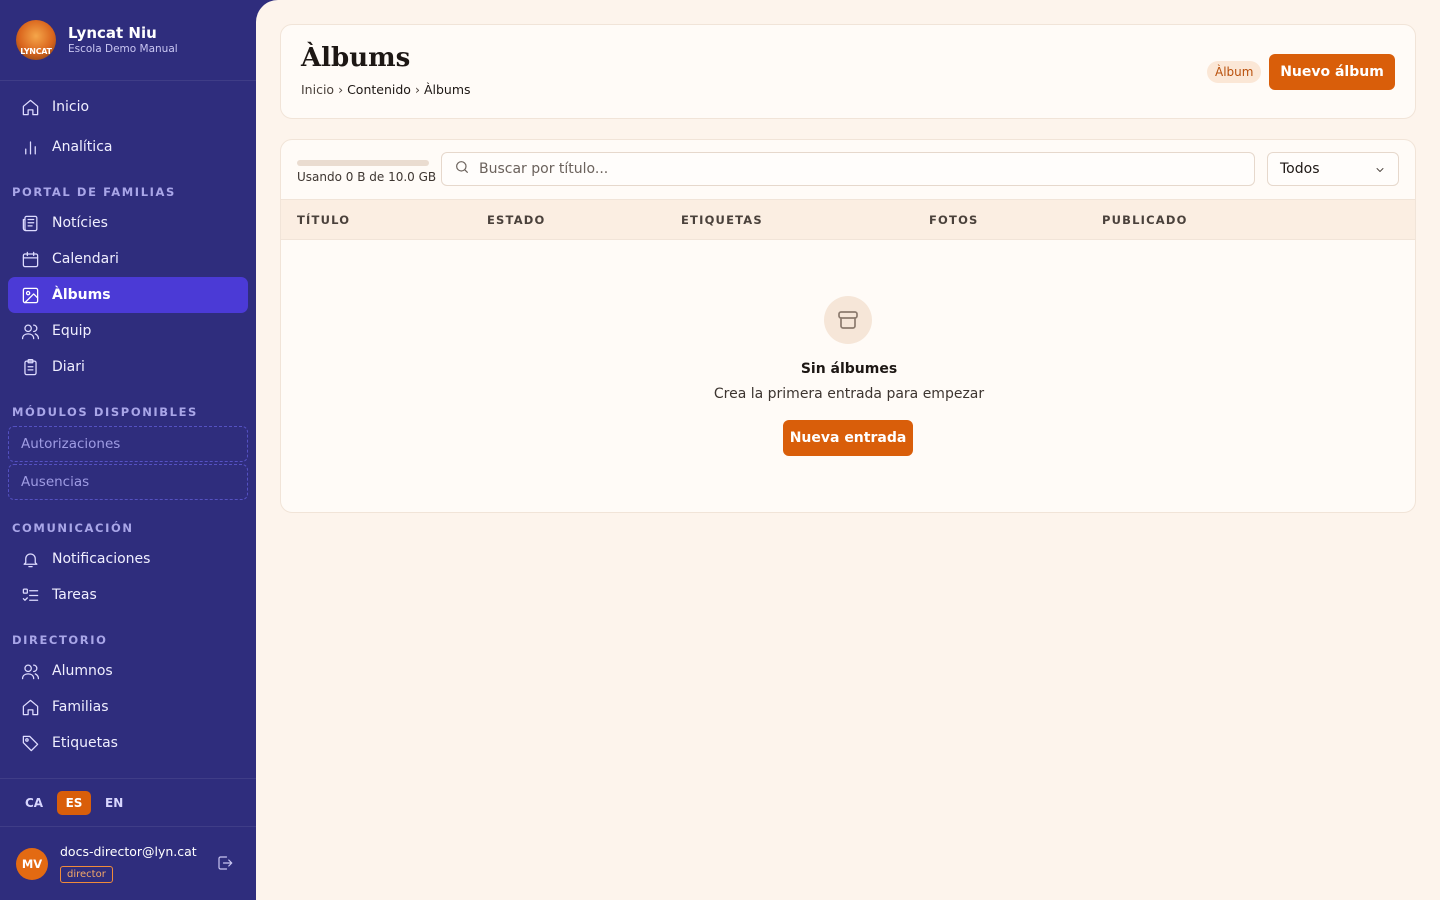  What do you see at coordinates (128, 331) in the screenshot?
I see `sidebar-item-equip: Equip` at bounding box center [128, 331].